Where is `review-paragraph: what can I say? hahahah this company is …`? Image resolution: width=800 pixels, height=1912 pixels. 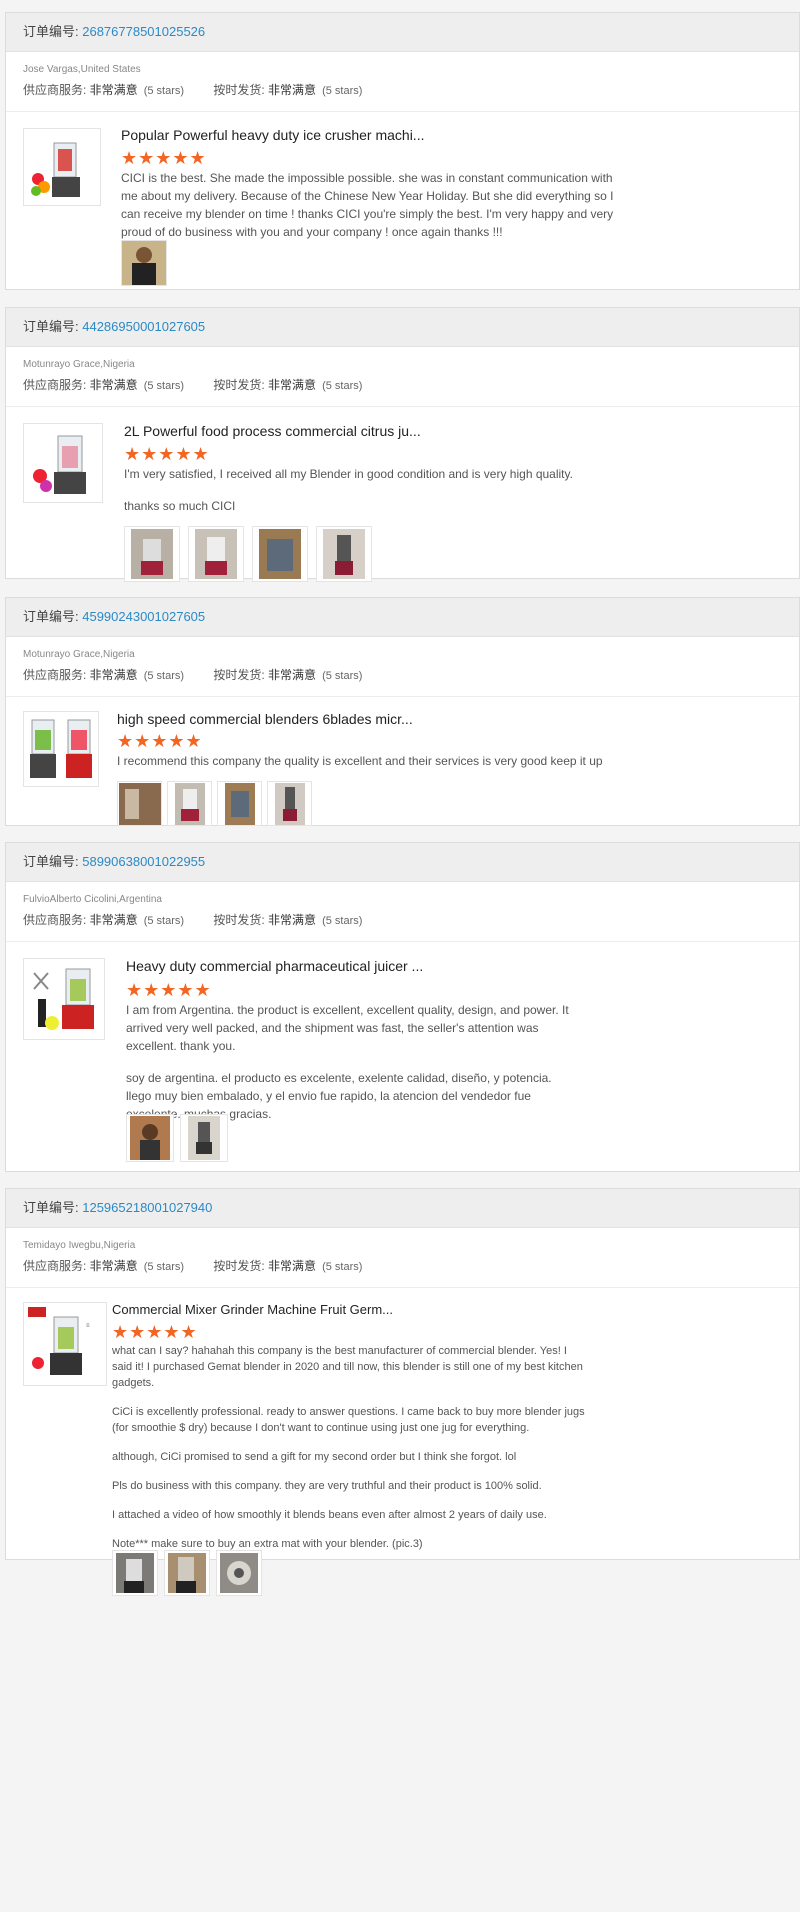 review-paragraph: what can I say? hahahah this company is … is located at coordinates (347, 1367).